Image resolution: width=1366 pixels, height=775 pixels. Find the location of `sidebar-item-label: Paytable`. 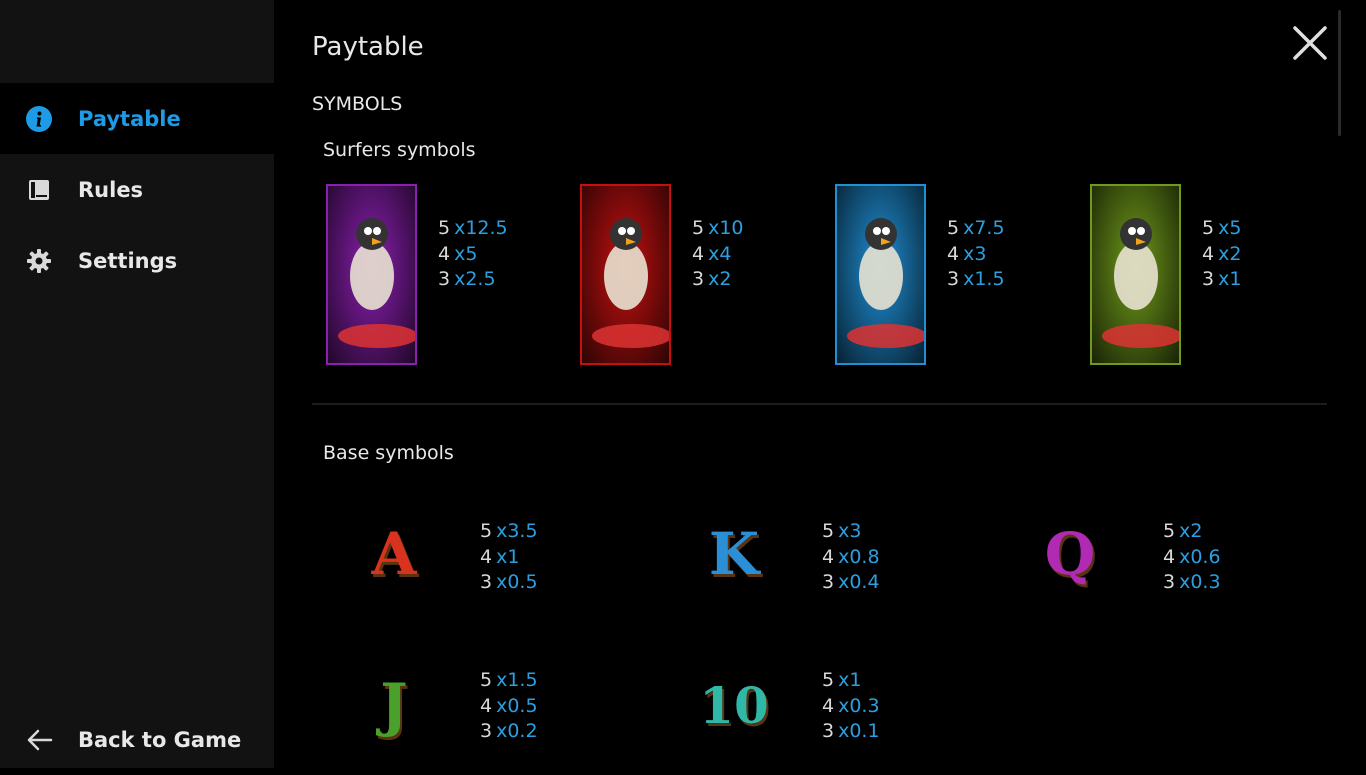

sidebar-item-label: Paytable is located at coordinates (129, 118).